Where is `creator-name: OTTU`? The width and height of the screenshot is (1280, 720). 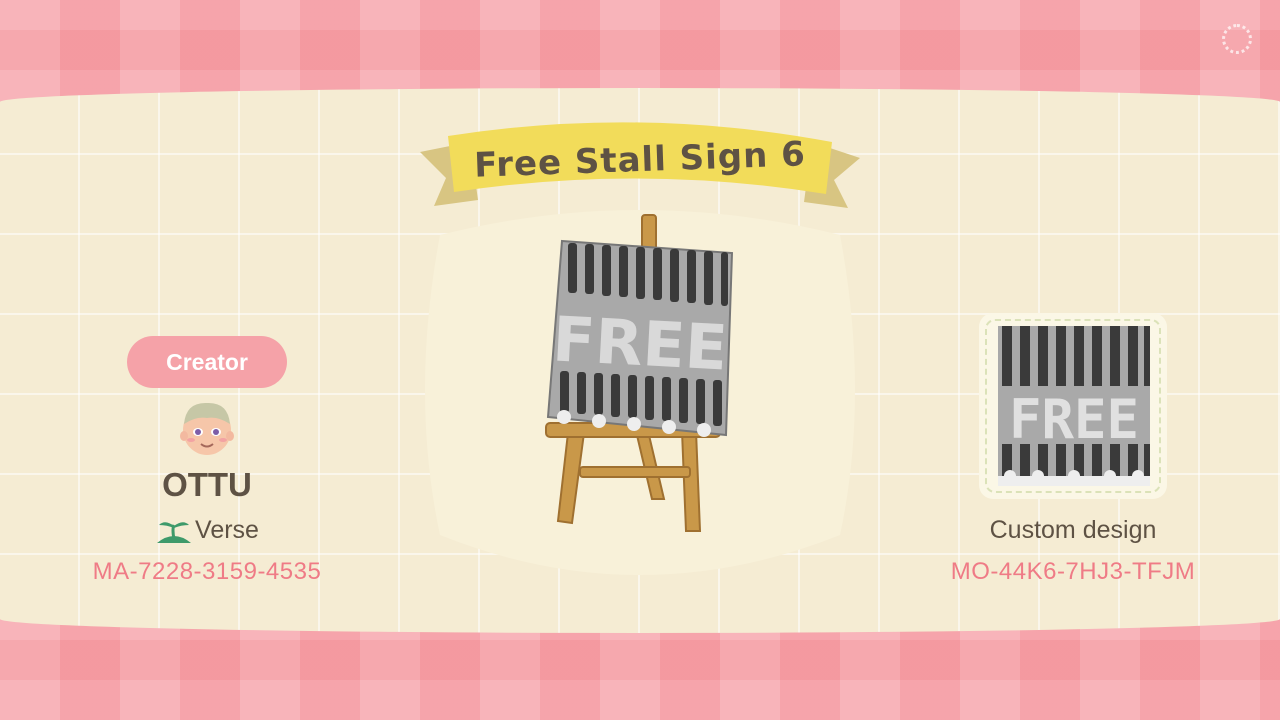 creator-name: OTTU is located at coordinates (207, 484).